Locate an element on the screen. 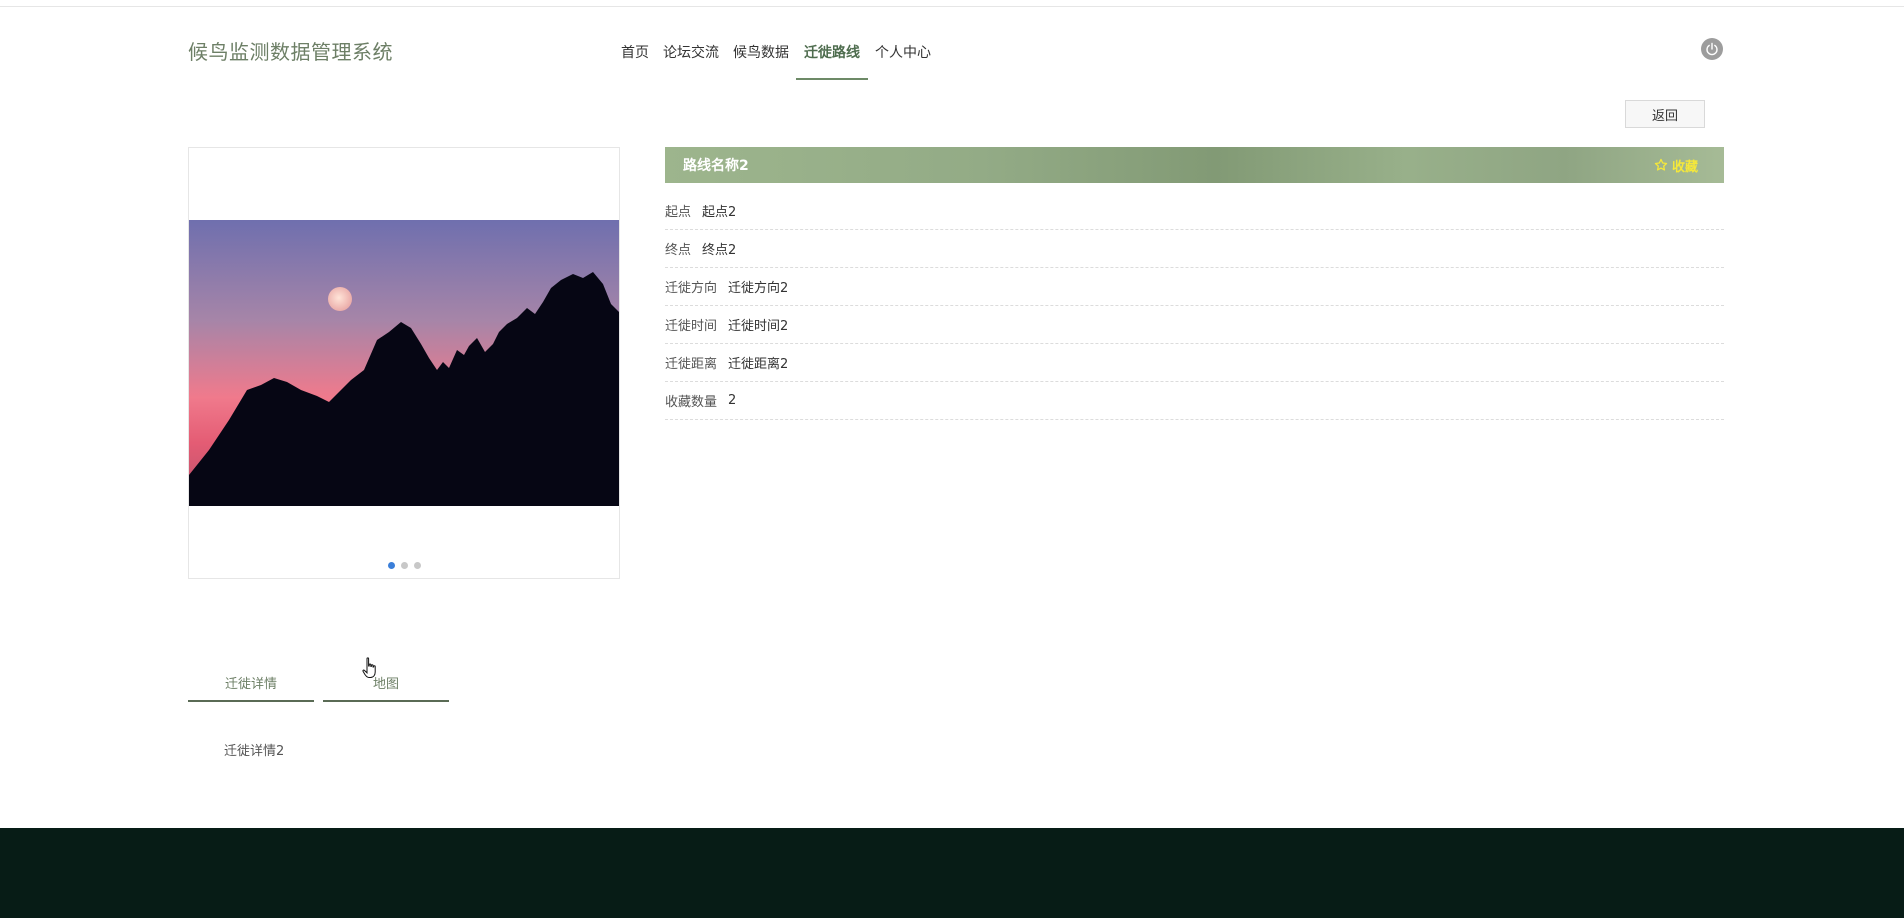 This screenshot has width=1904, height=918. star-icon is located at coordinates (1661, 164).